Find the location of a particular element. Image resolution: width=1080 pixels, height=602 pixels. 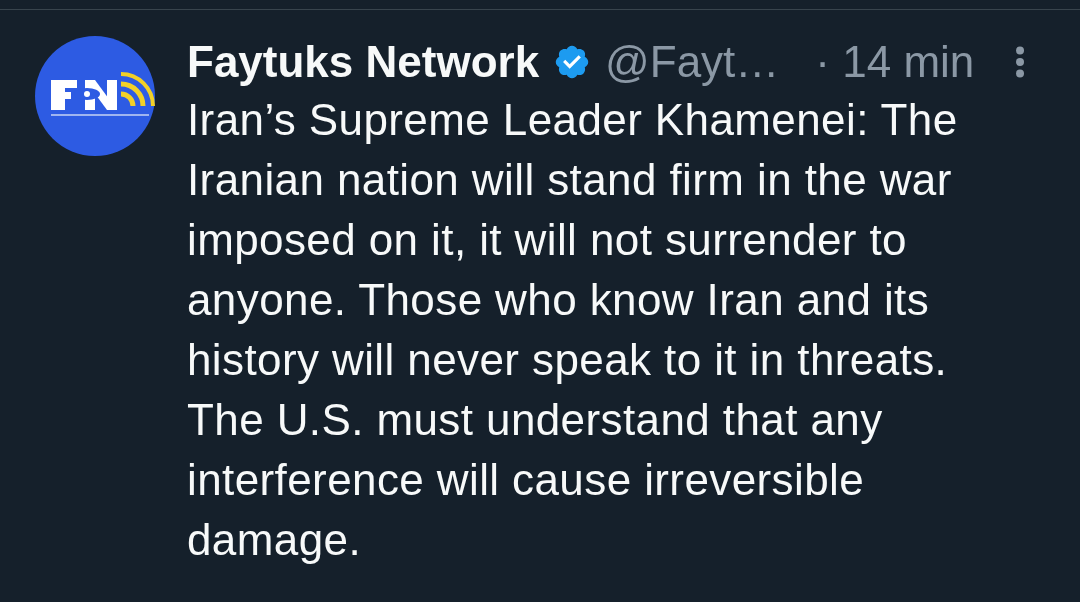

avatar is located at coordinates (95, 96).